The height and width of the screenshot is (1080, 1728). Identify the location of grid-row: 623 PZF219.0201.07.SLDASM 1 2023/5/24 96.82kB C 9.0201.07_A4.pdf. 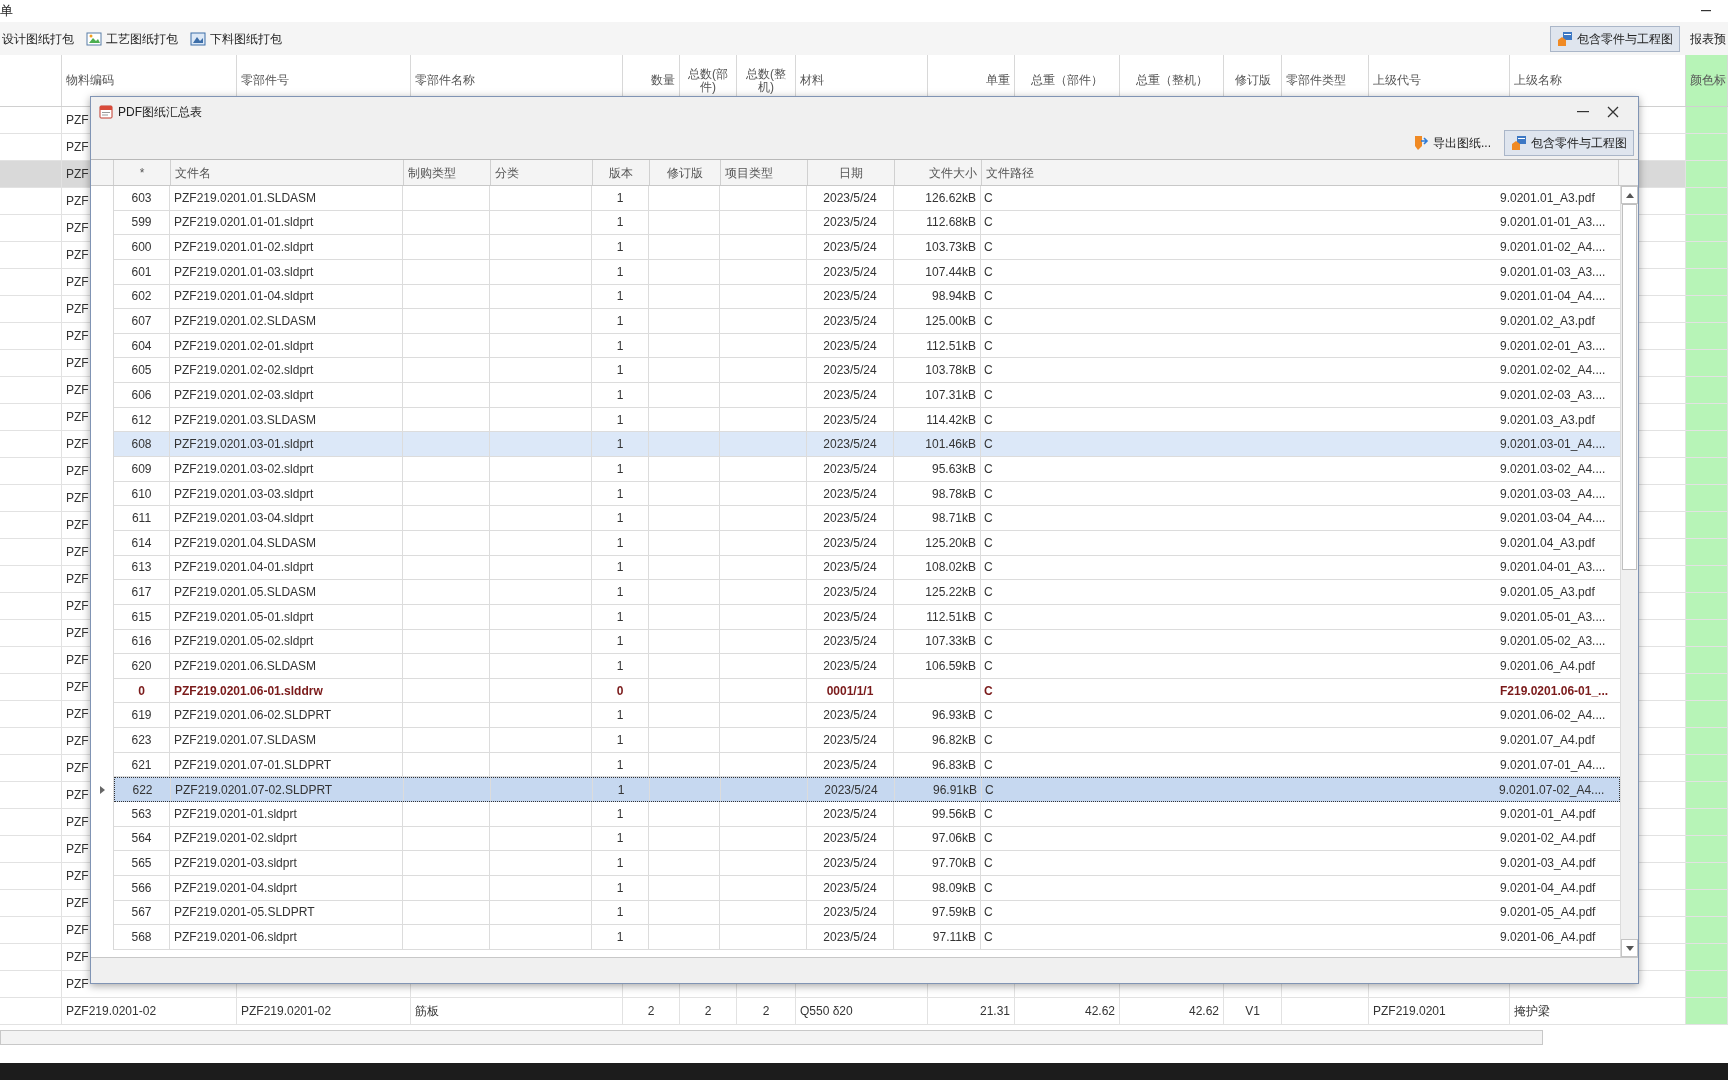
(867, 740).